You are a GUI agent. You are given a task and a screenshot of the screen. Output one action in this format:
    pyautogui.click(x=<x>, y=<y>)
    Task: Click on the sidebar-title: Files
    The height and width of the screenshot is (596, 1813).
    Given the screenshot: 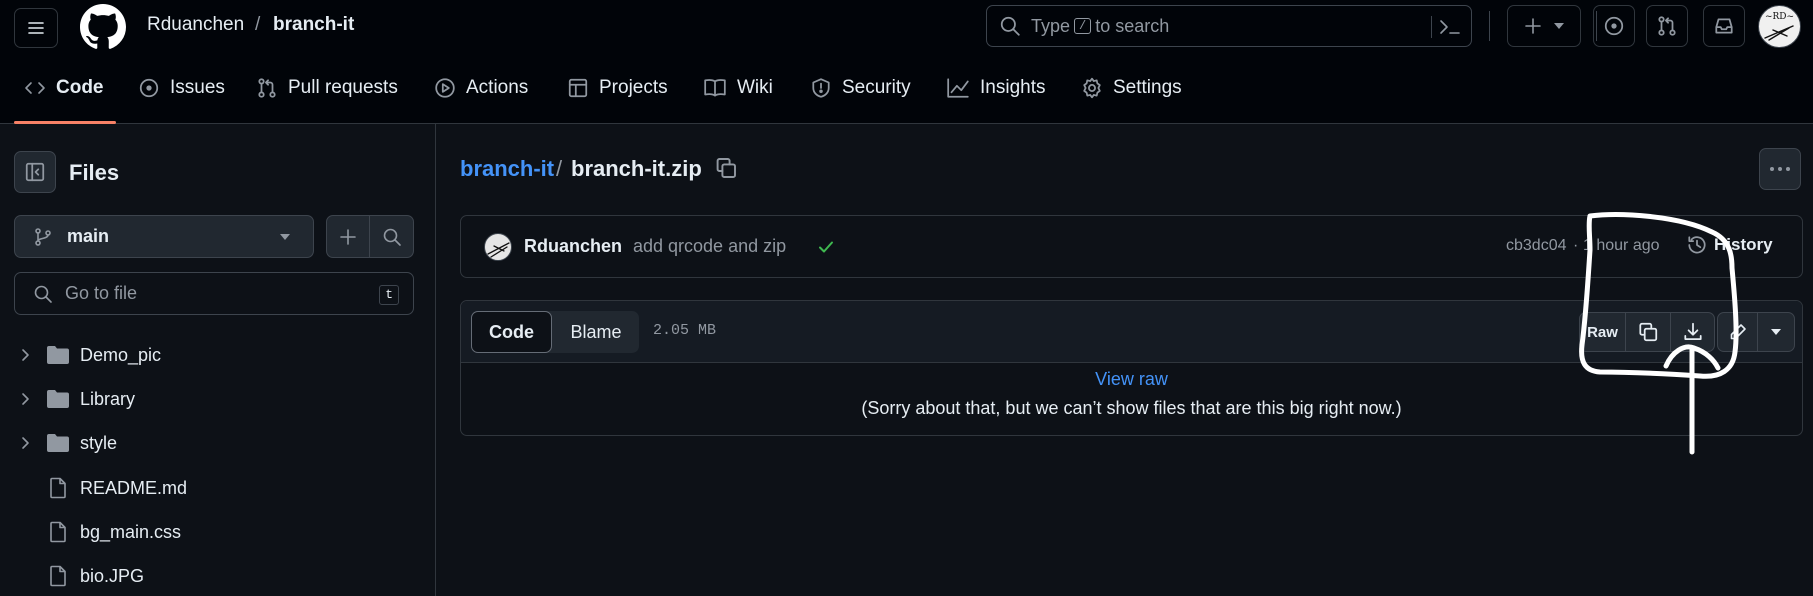 What is the action you would take?
    pyautogui.click(x=94, y=172)
    